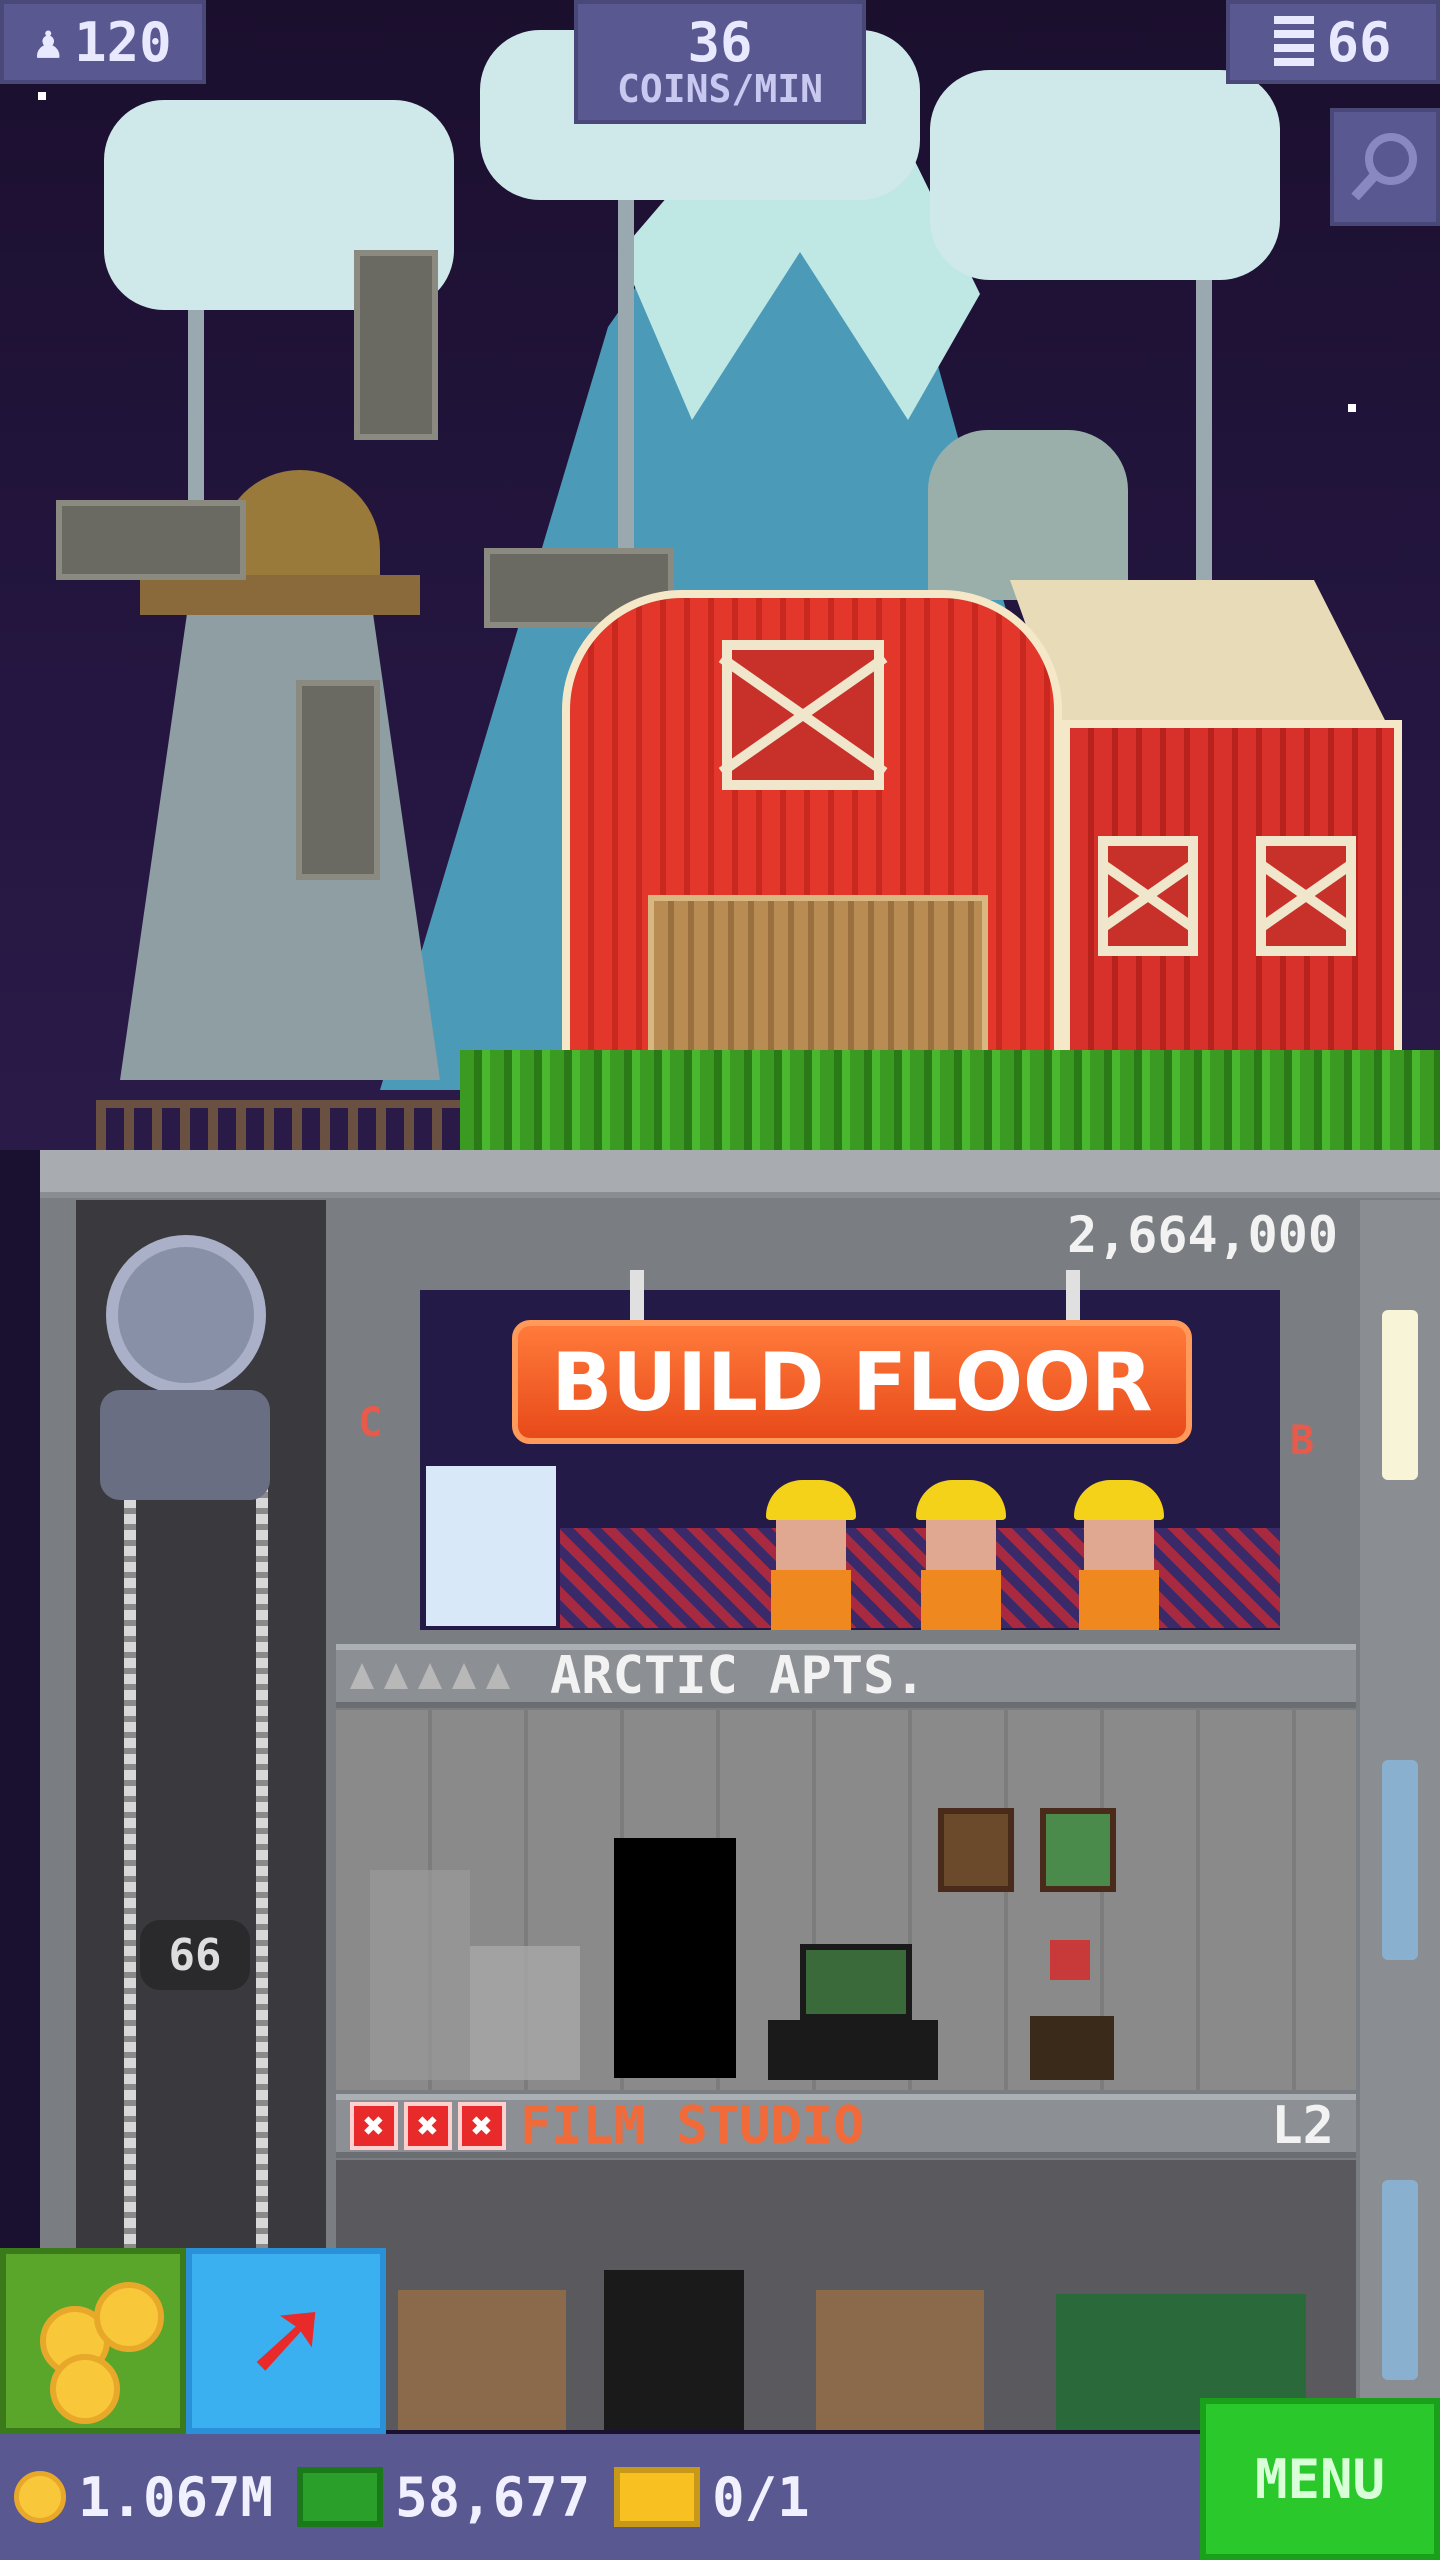 The height and width of the screenshot is (2560, 1440). I want to click on fence, so click(286, 1125).